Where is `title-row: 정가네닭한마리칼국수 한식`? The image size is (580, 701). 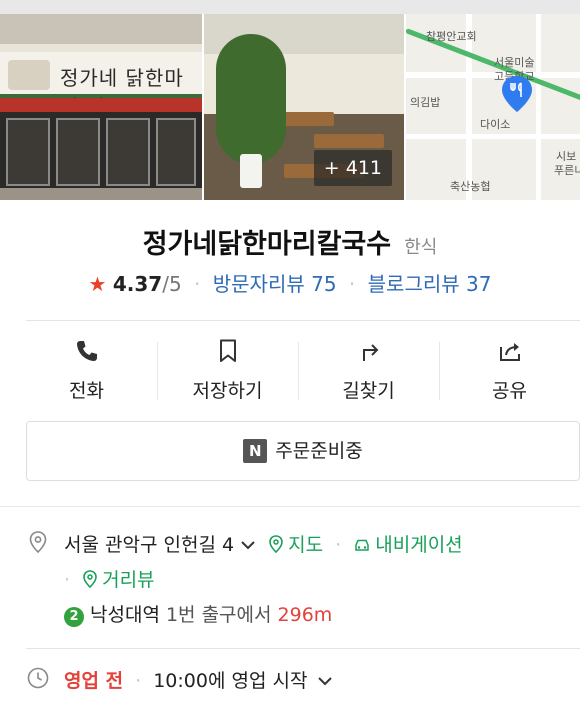 title-row: 정가네닭한마리칼국수 한식 is located at coordinates (290, 241).